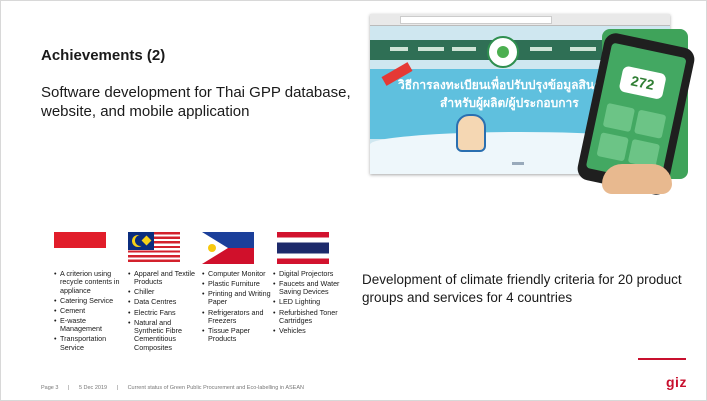  What do you see at coordinates (238, 298) in the screenshot?
I see `list-item: Printing and Writing Paper` at bounding box center [238, 298].